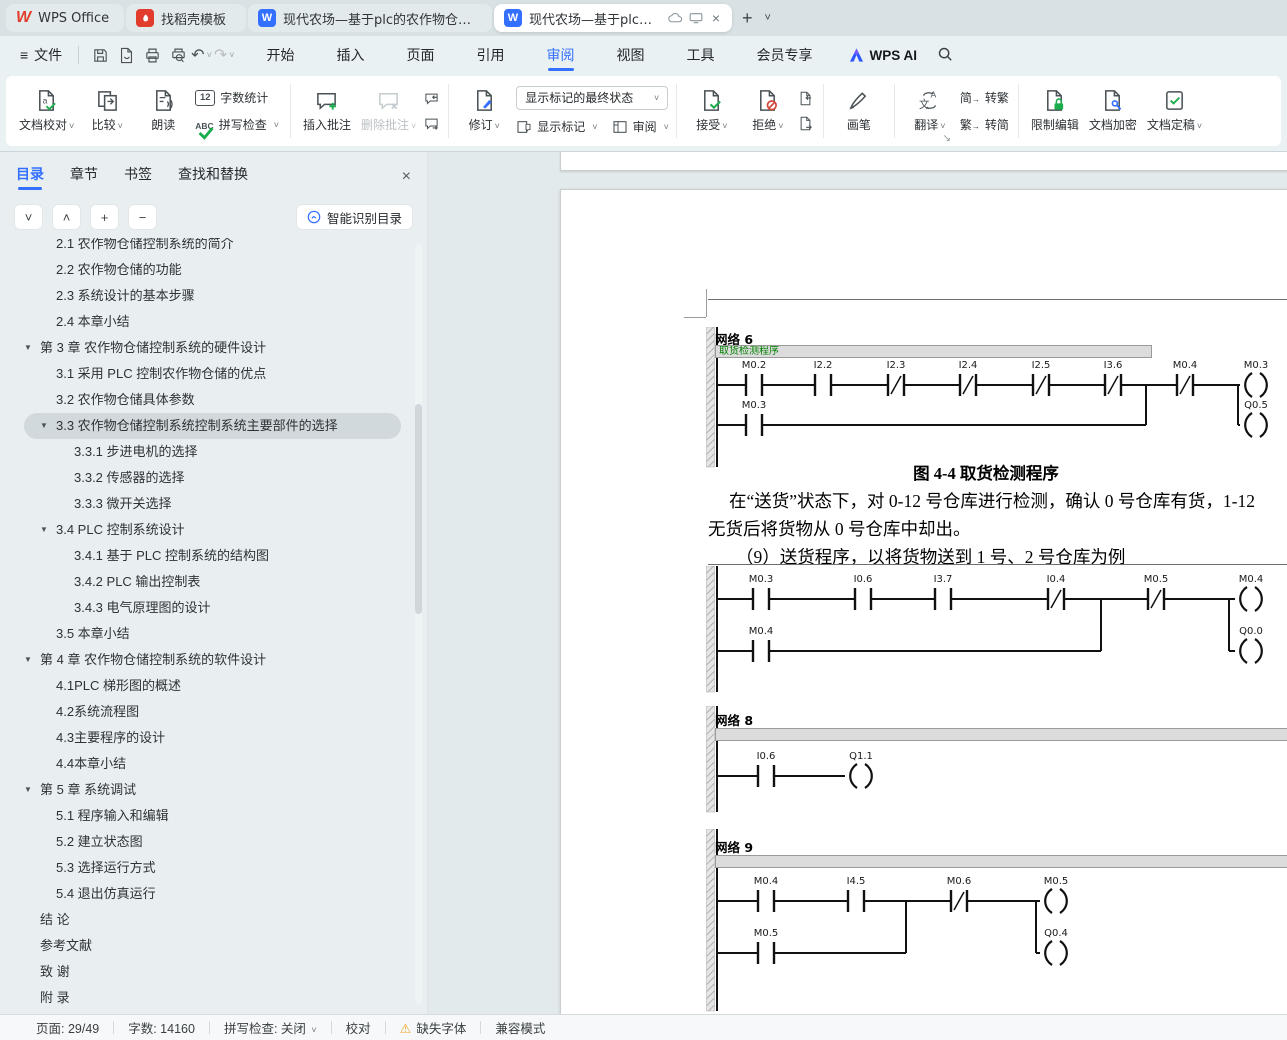 The image size is (1287, 1040). I want to click on review-panel-button: 审阅 ˅, so click(640, 127).